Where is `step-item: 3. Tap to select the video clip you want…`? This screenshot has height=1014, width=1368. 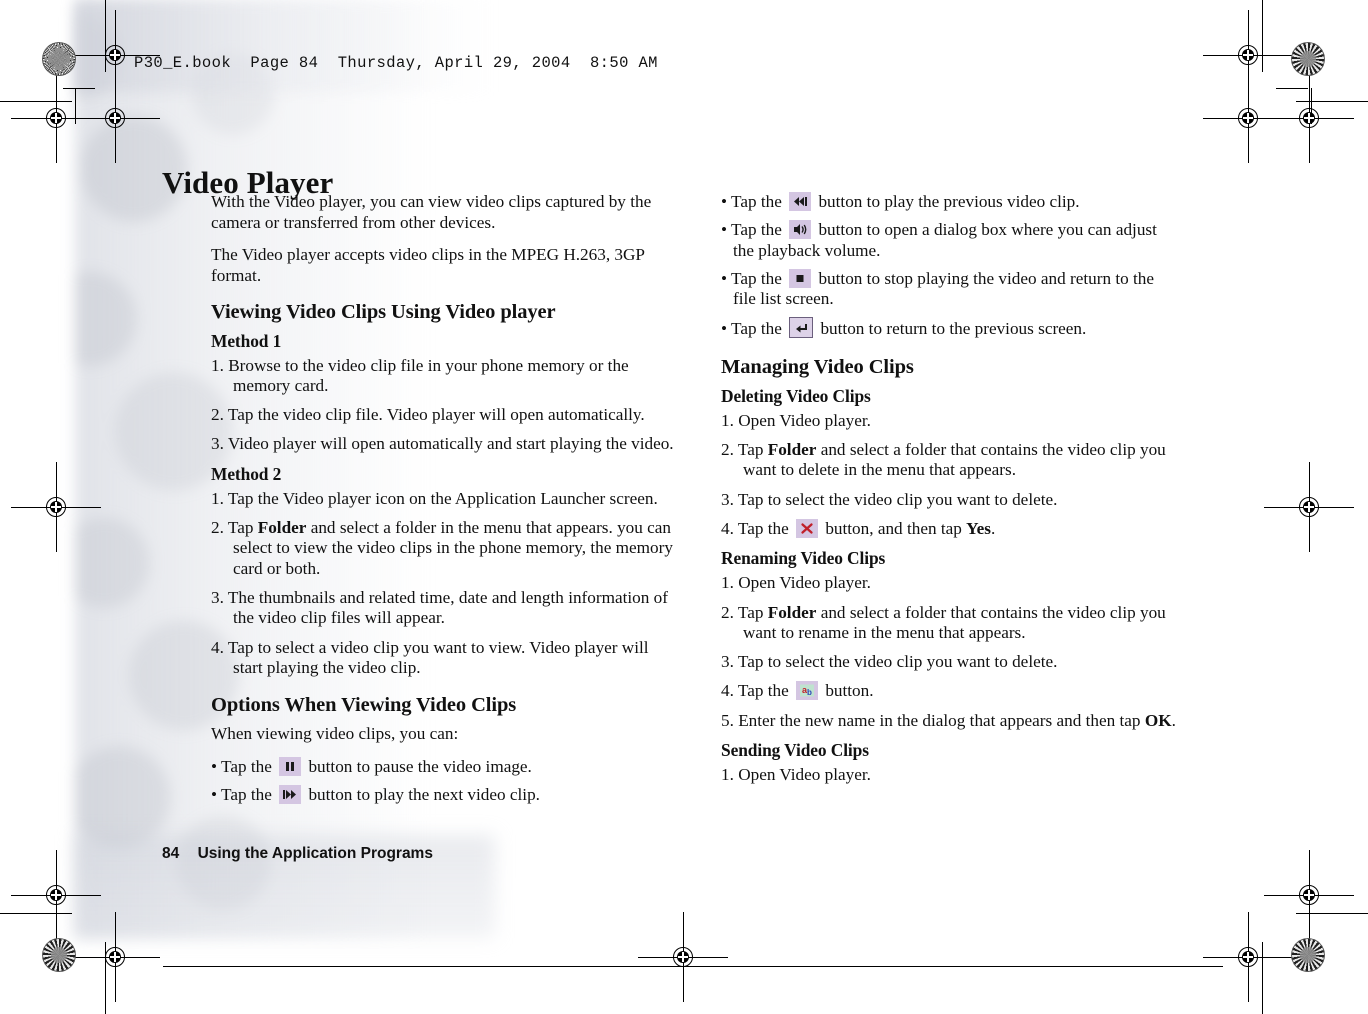 step-item: 3. Tap to select the video clip you want… is located at coordinates (950, 662).